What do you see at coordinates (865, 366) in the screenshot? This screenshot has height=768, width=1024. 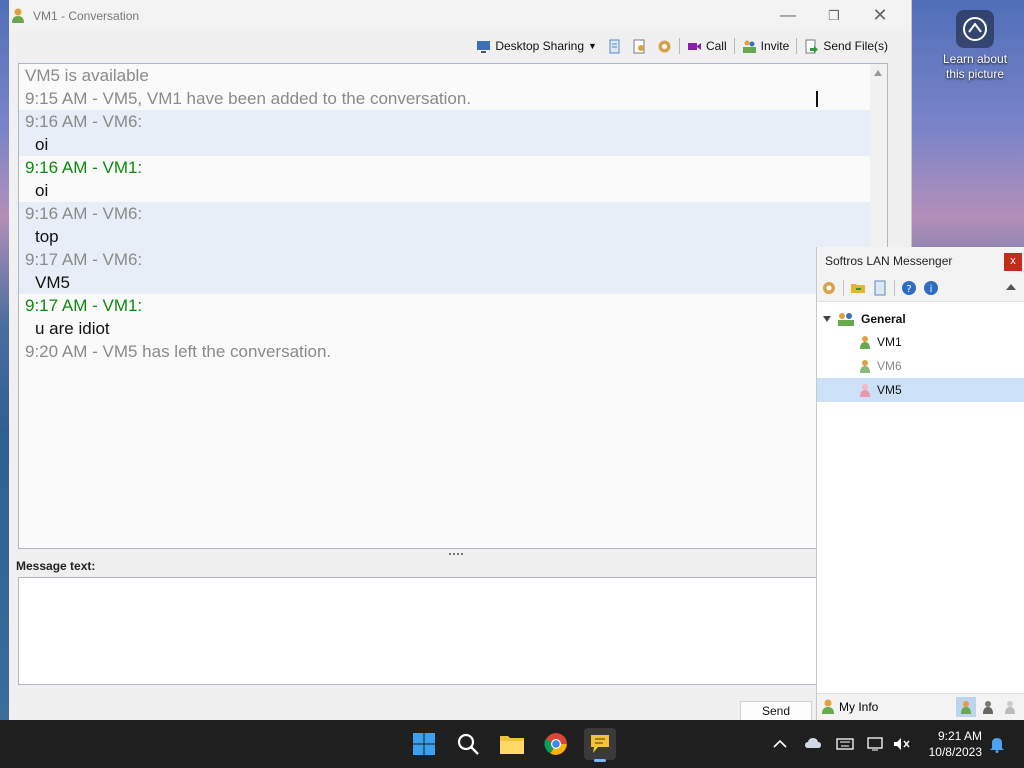 I see `user-away-icon` at bounding box center [865, 366].